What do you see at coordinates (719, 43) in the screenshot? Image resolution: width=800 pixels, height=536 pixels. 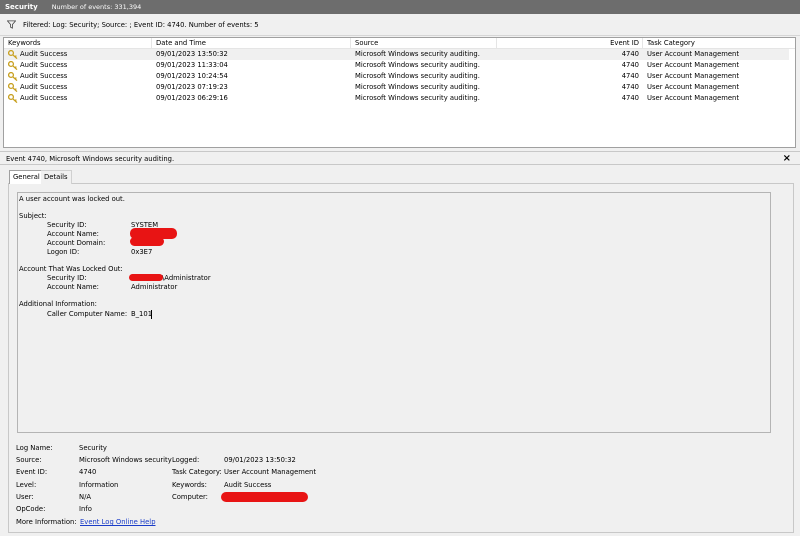 I see `column-header-task-category: Task Category` at bounding box center [719, 43].